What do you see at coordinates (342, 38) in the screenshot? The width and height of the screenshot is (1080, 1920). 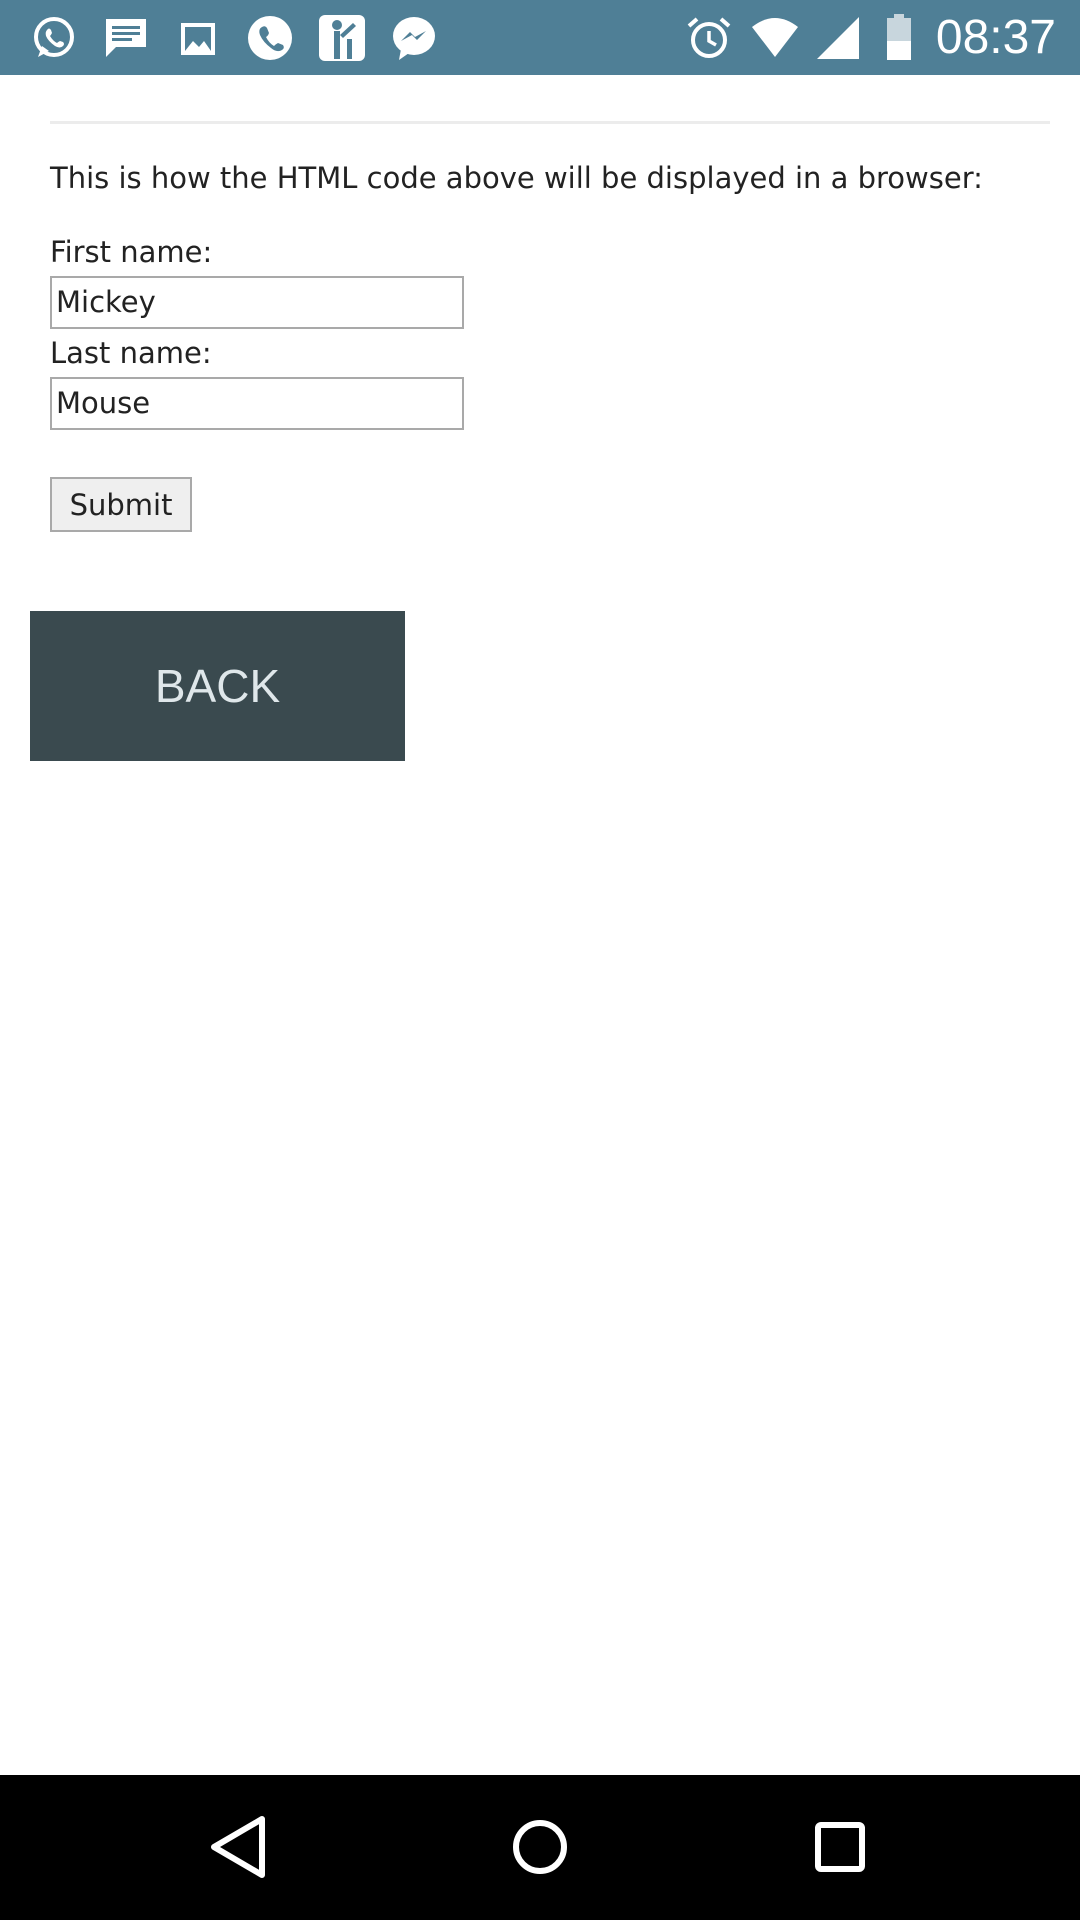 I see `stickman-icon` at bounding box center [342, 38].